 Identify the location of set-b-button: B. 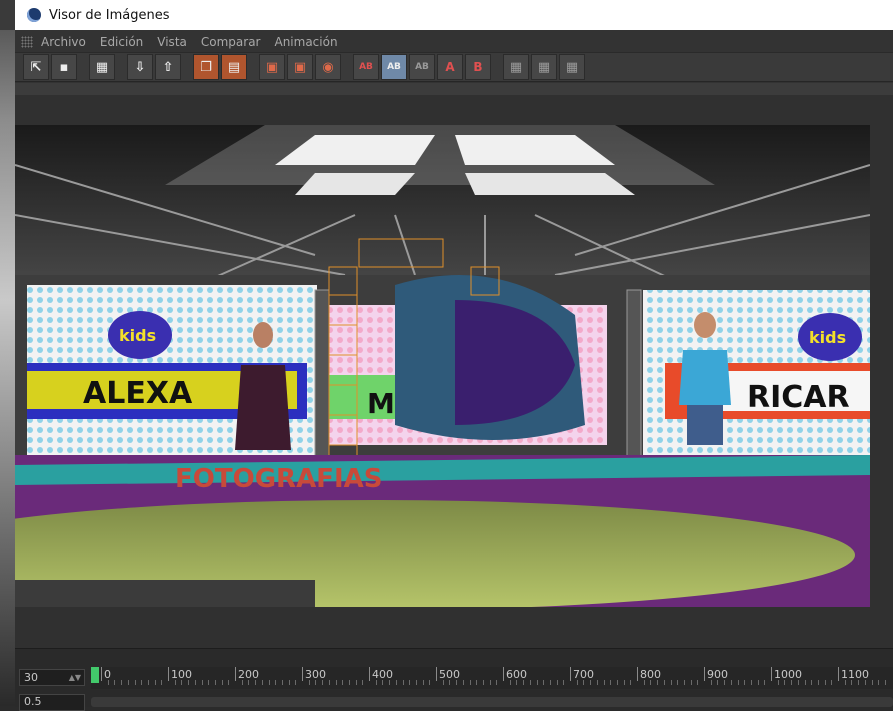
(478, 67).